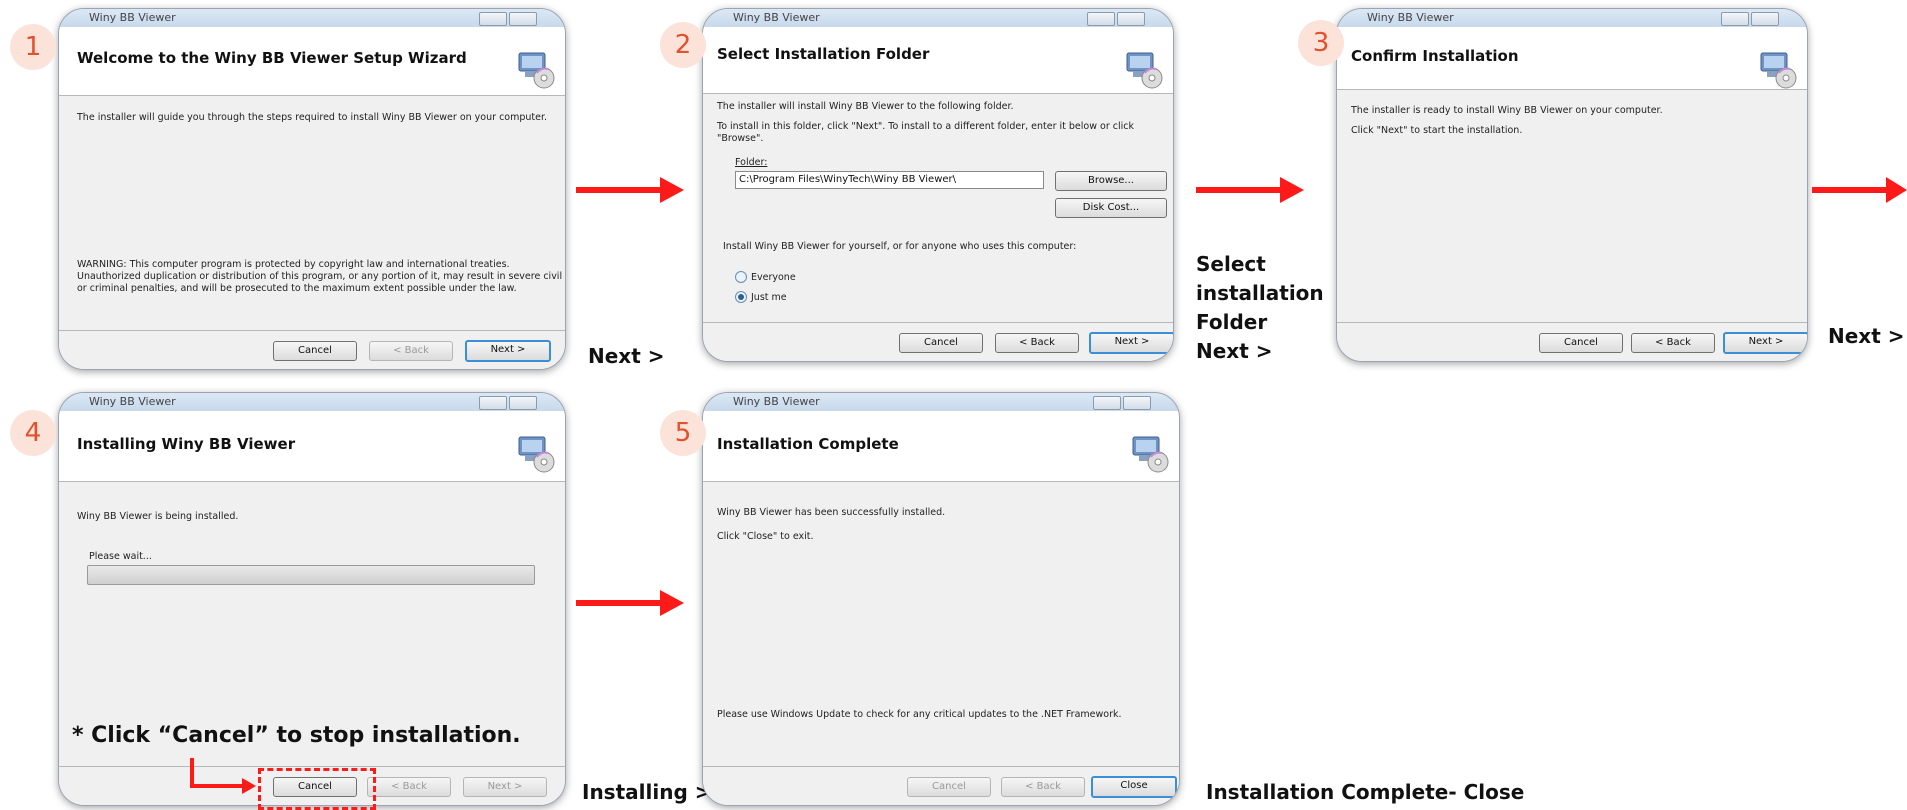 This screenshot has width=1907, height=810. Describe the element at coordinates (683, 45) in the screenshot. I see `step-badge-2: 2` at that location.